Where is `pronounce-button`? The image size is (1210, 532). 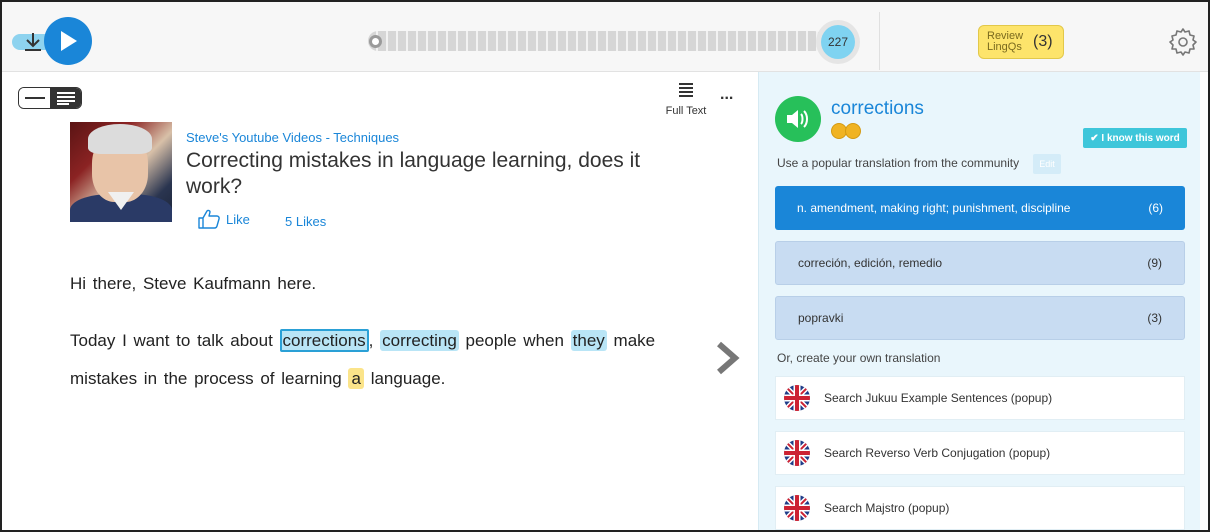
pronounce-button is located at coordinates (798, 119).